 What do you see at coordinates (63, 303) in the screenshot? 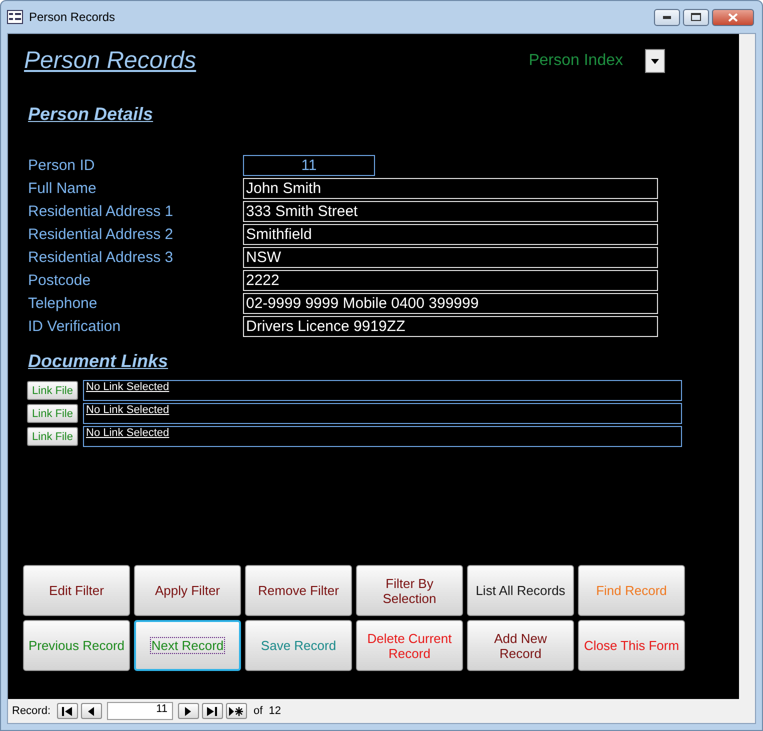
I see `field-label: Telephone` at bounding box center [63, 303].